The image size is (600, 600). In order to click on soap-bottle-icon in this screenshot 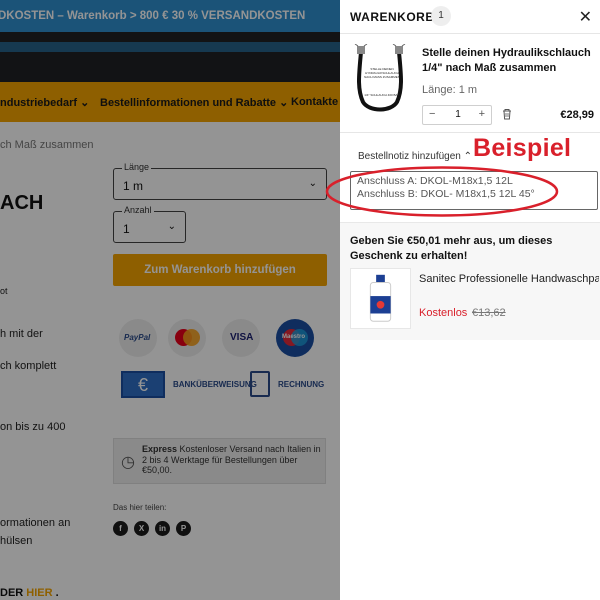, I will do `click(380, 298)`.